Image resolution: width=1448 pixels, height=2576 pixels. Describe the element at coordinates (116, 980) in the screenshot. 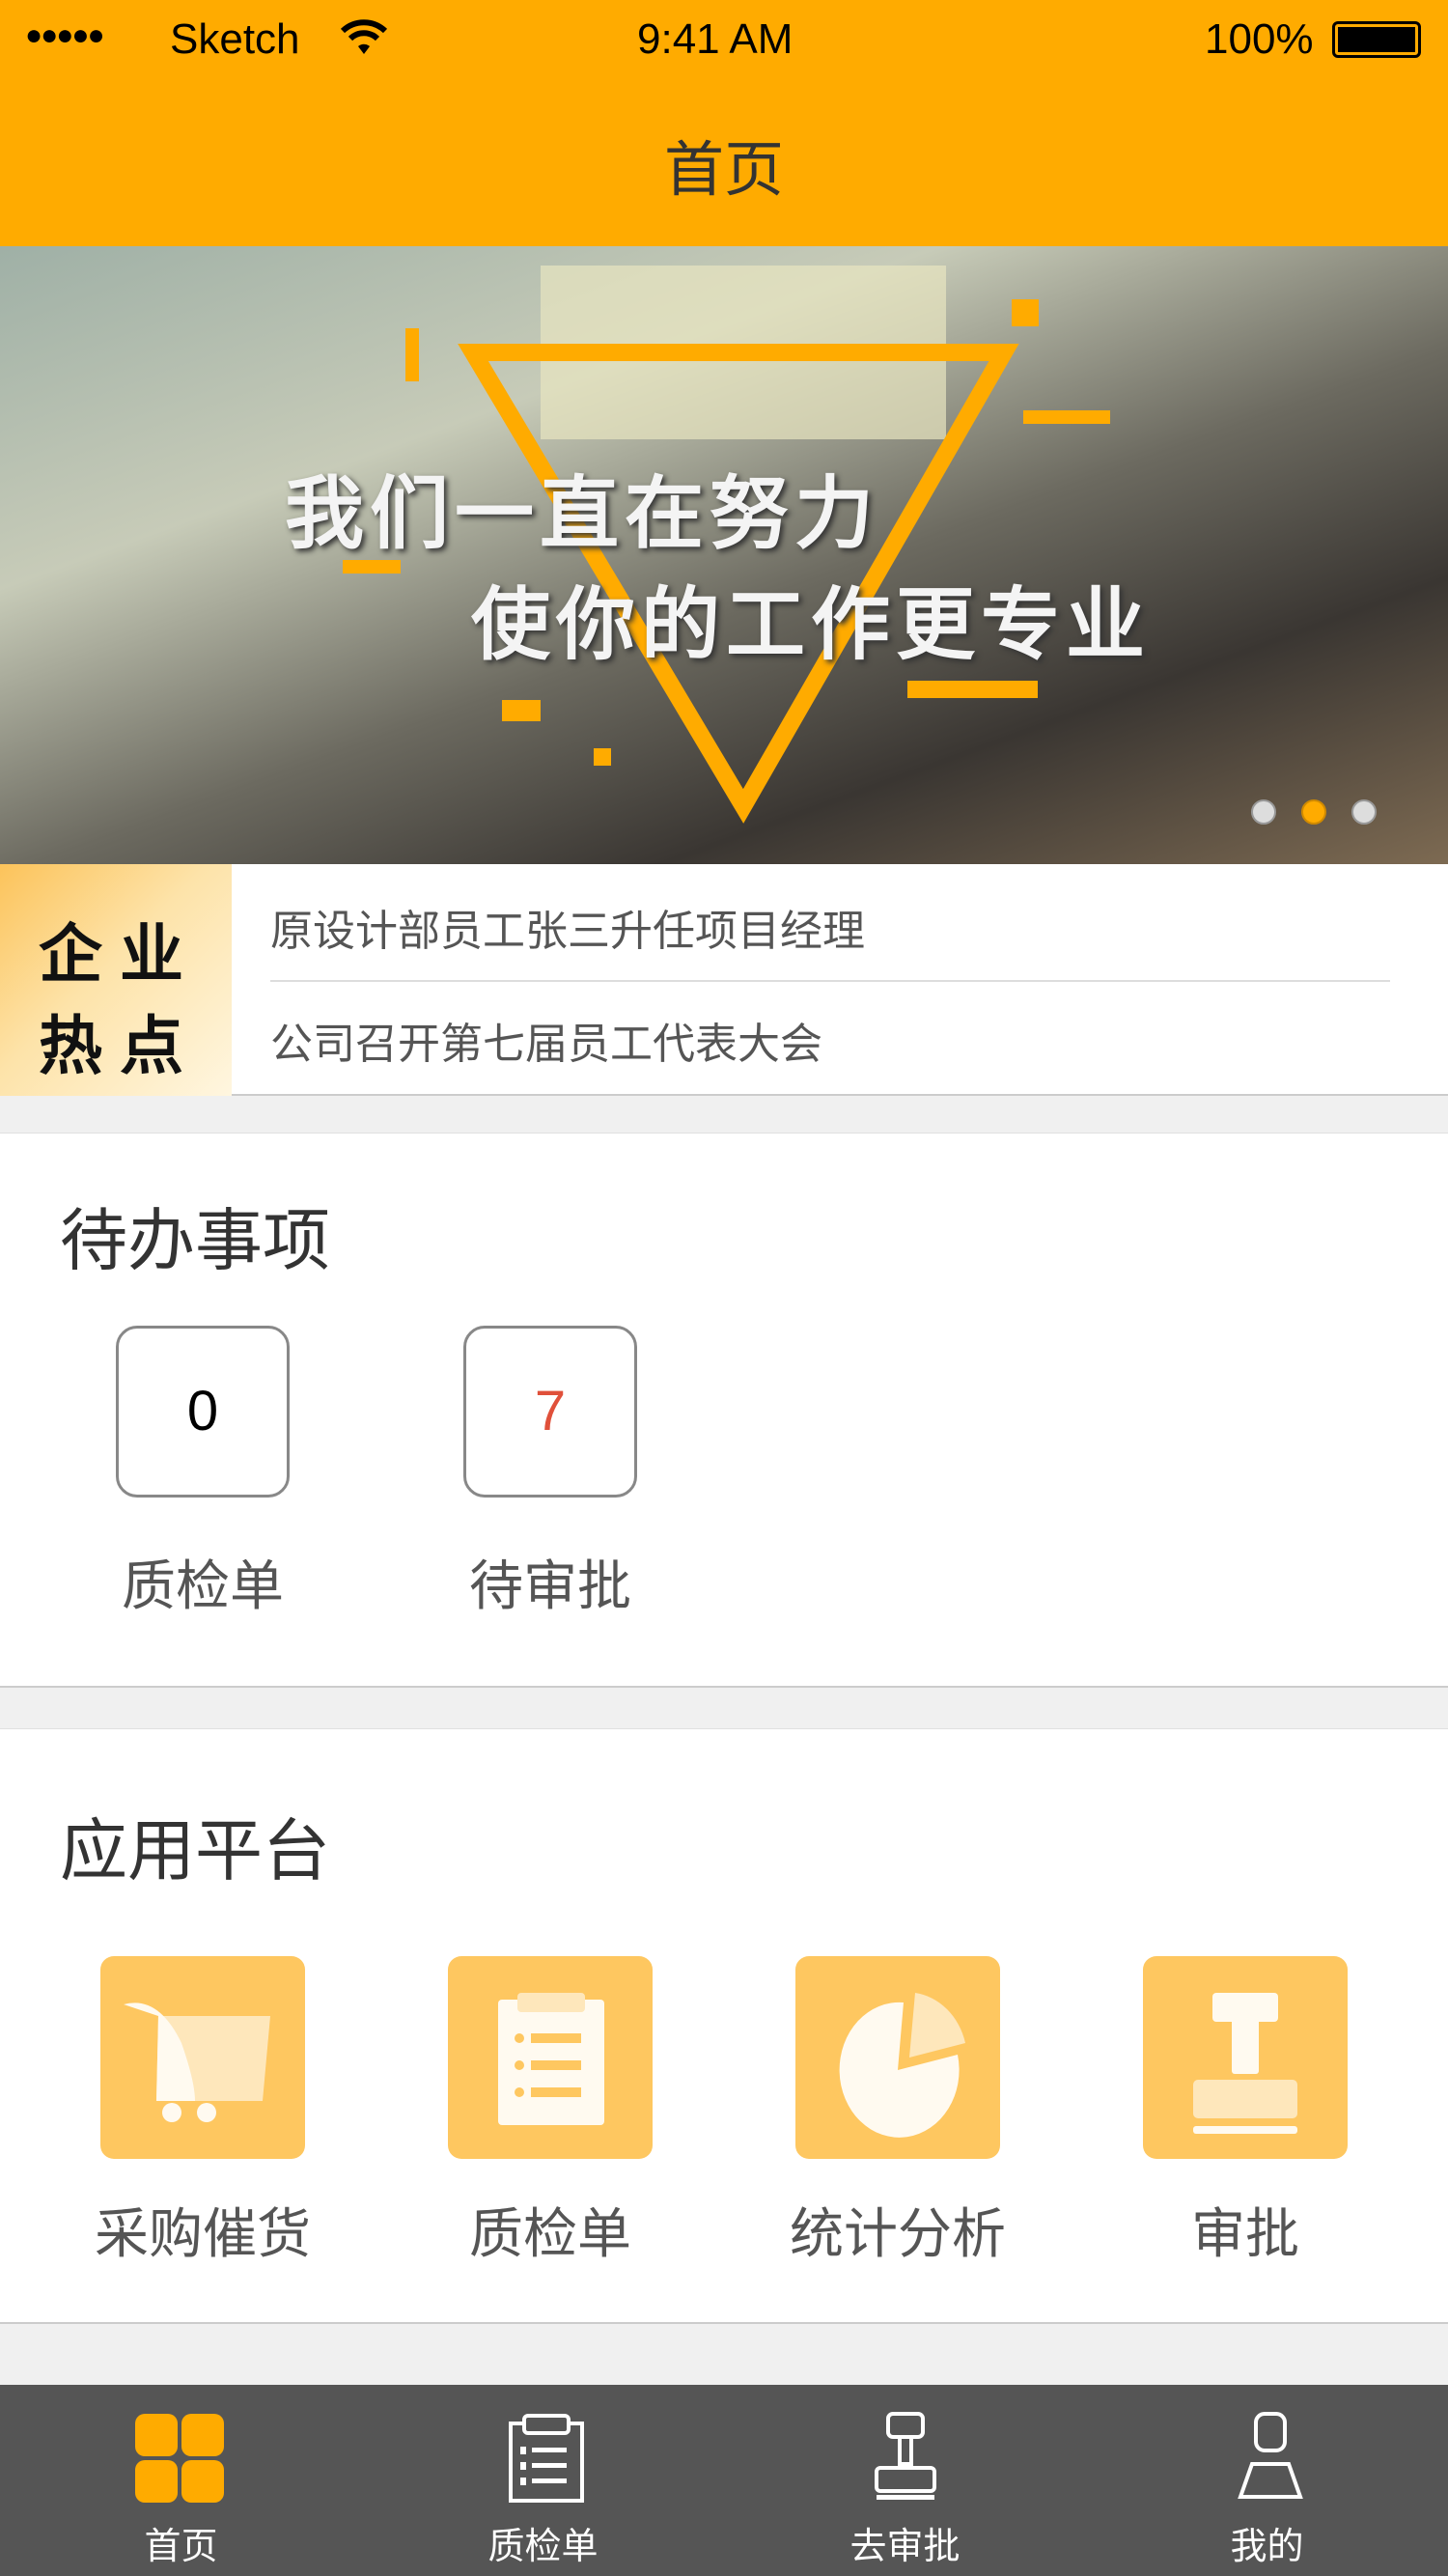

I see `news-hot-logo: 企业 热点` at that location.